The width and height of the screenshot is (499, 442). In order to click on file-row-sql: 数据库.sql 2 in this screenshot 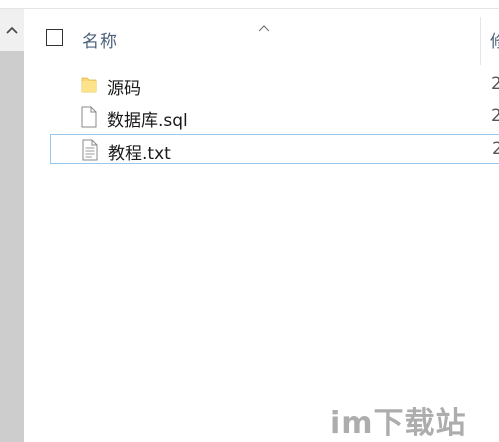, I will do `click(274, 117)`.